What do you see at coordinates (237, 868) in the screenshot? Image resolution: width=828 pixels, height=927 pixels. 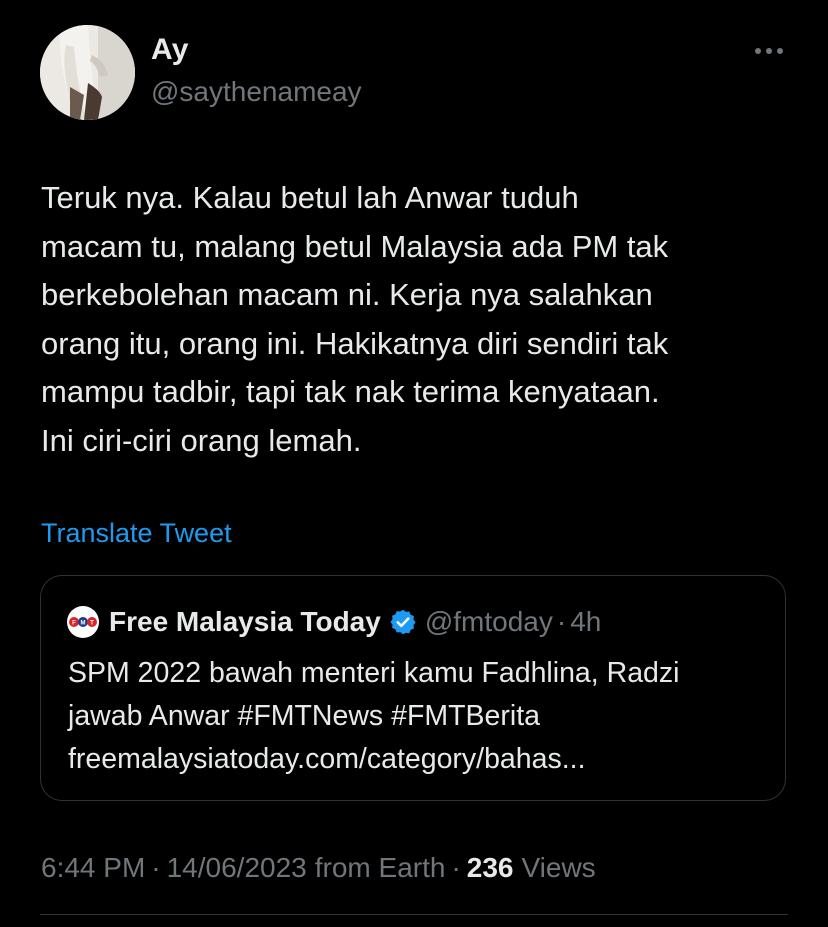 I see `tweet-date: 14/06/2023` at bounding box center [237, 868].